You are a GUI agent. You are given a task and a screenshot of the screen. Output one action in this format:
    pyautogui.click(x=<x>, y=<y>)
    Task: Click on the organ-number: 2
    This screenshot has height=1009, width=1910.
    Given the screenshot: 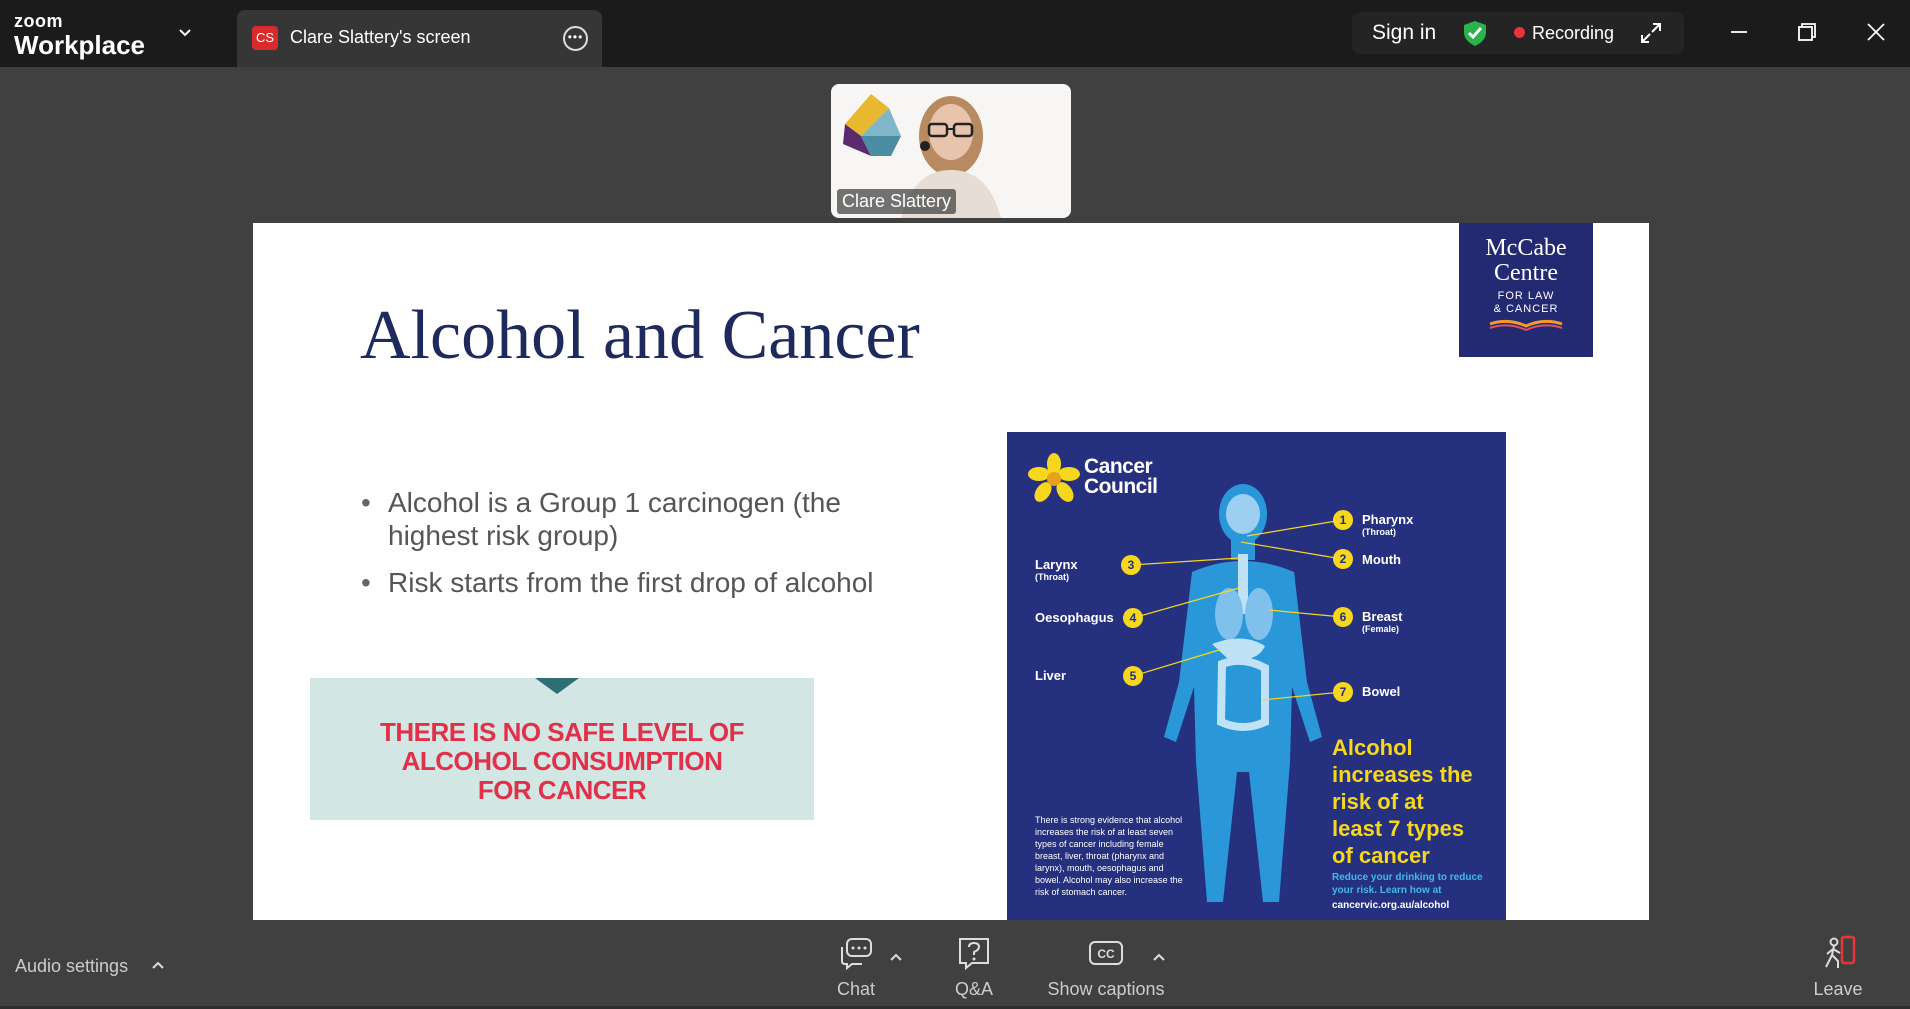 What is the action you would take?
    pyautogui.click(x=1343, y=559)
    